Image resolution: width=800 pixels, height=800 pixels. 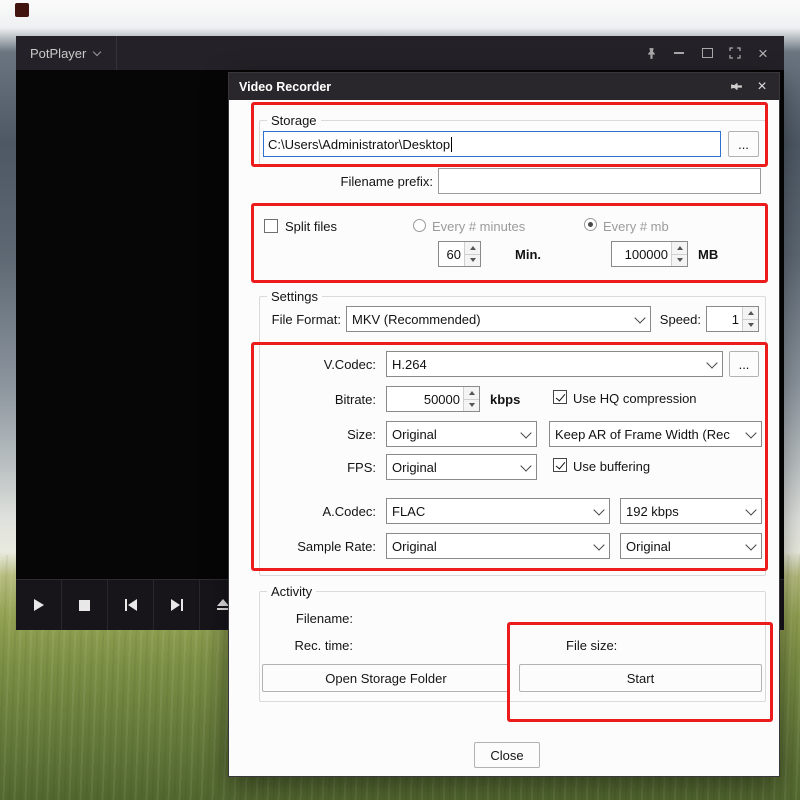 I want to click on audio-bitrate-value: 192 kbps, so click(x=652, y=511).